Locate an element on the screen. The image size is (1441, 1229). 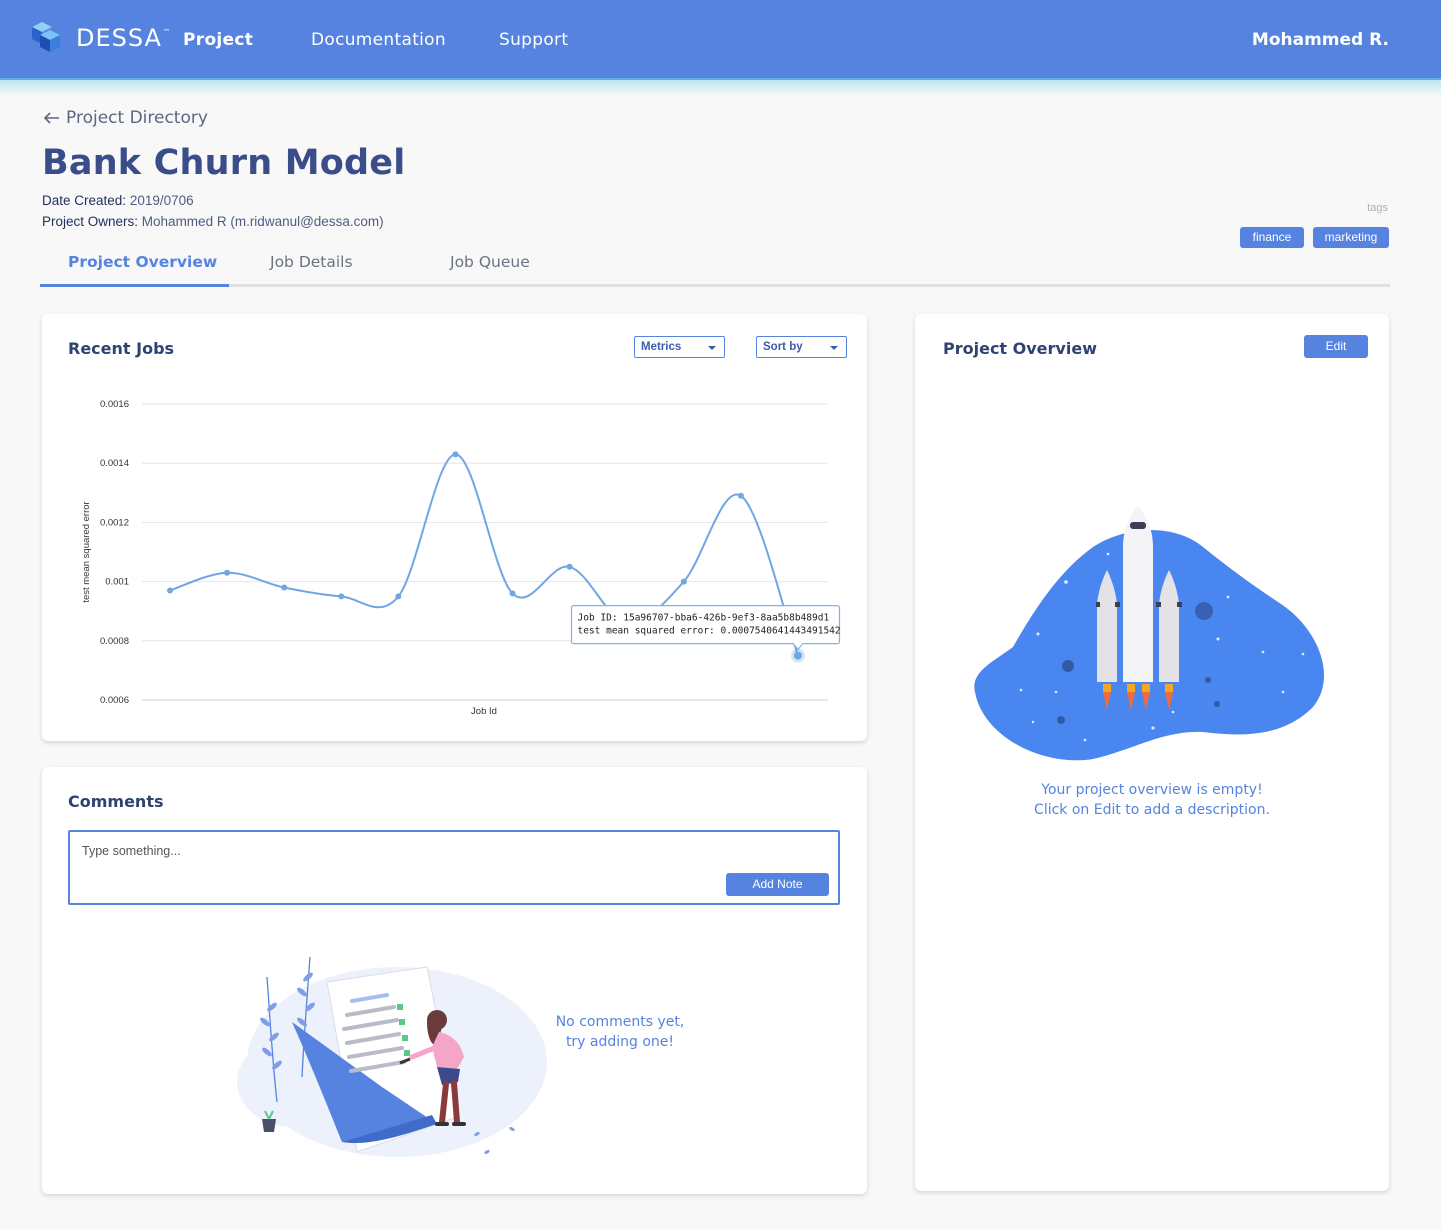
rocket-illustration is located at coordinates (1149, 633).